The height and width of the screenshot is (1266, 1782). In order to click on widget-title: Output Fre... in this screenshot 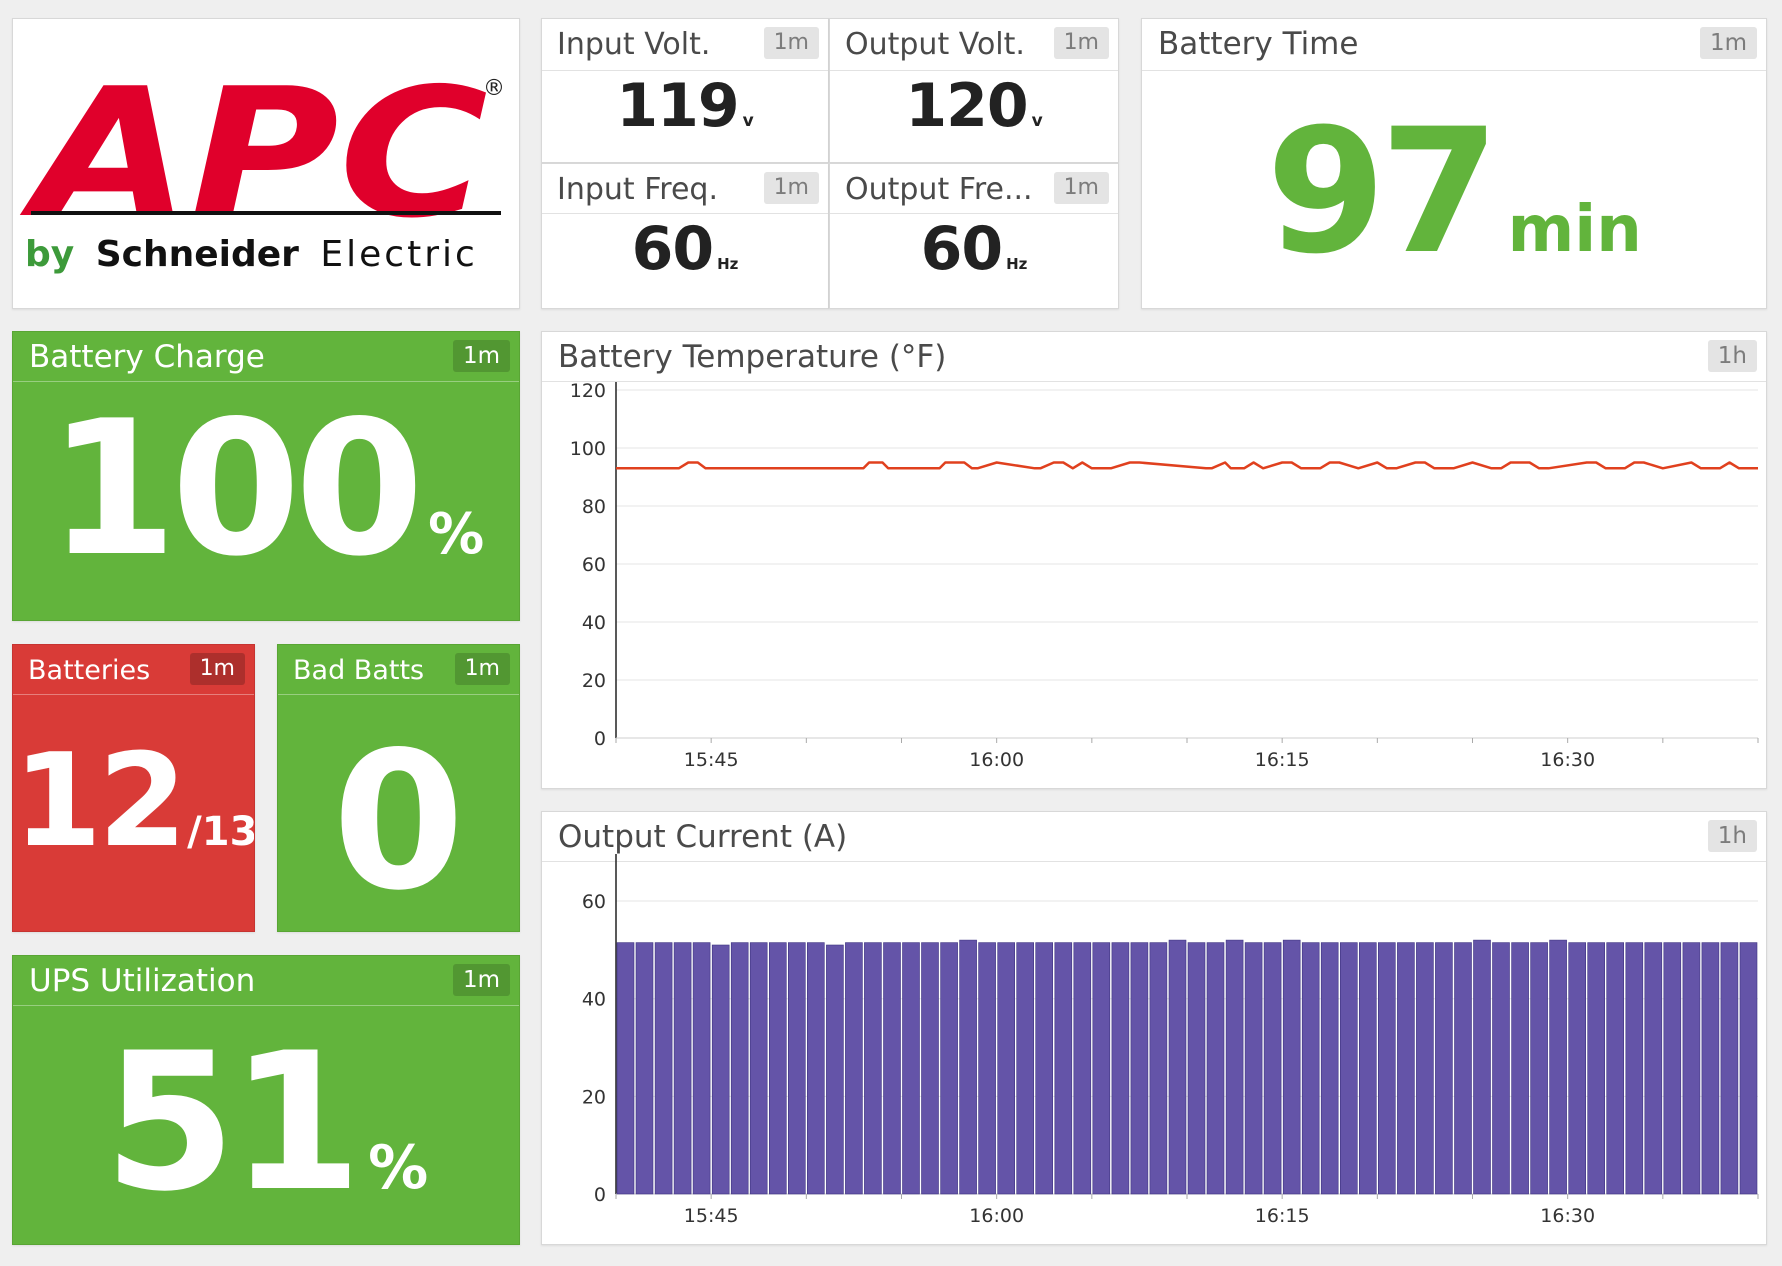, I will do `click(939, 189)`.